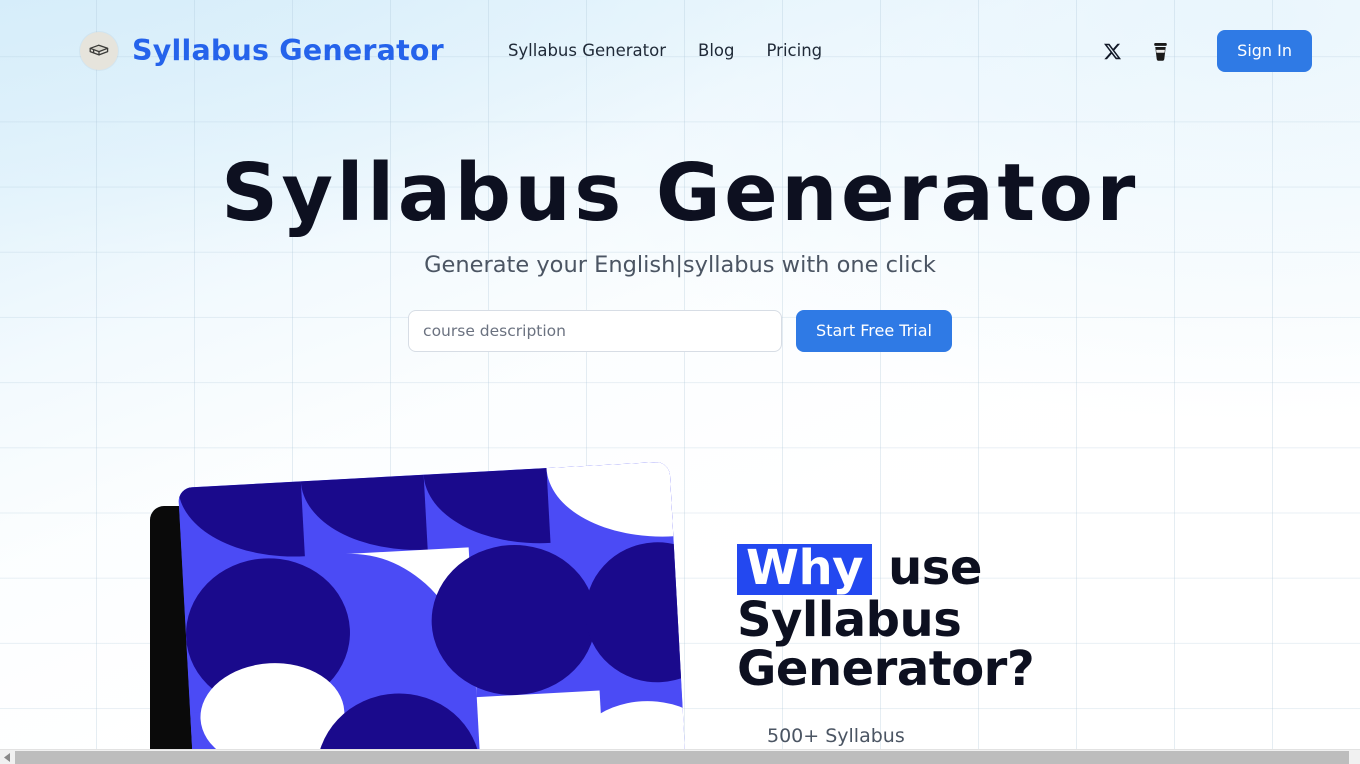 Image resolution: width=1360 pixels, height=764 pixels. What do you see at coordinates (1264, 51) in the screenshot?
I see `sign-in-button: Sign In` at bounding box center [1264, 51].